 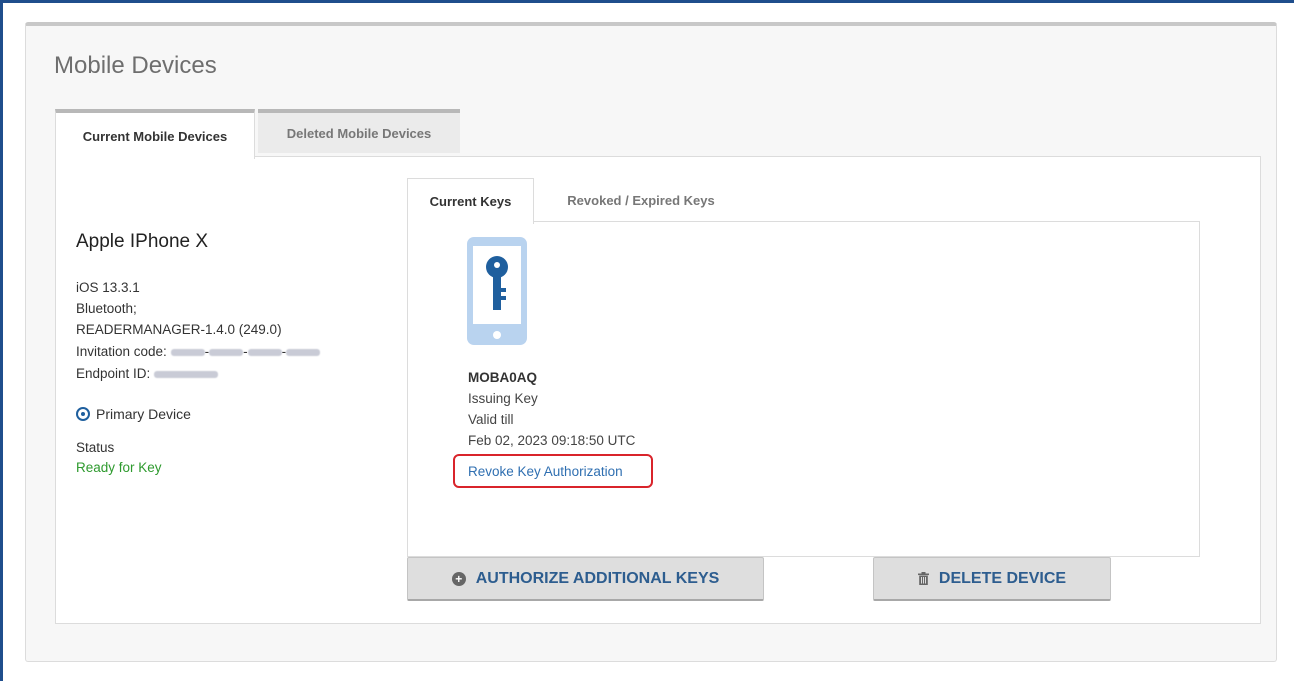 I want to click on window-frame-top, so click(x=647, y=1).